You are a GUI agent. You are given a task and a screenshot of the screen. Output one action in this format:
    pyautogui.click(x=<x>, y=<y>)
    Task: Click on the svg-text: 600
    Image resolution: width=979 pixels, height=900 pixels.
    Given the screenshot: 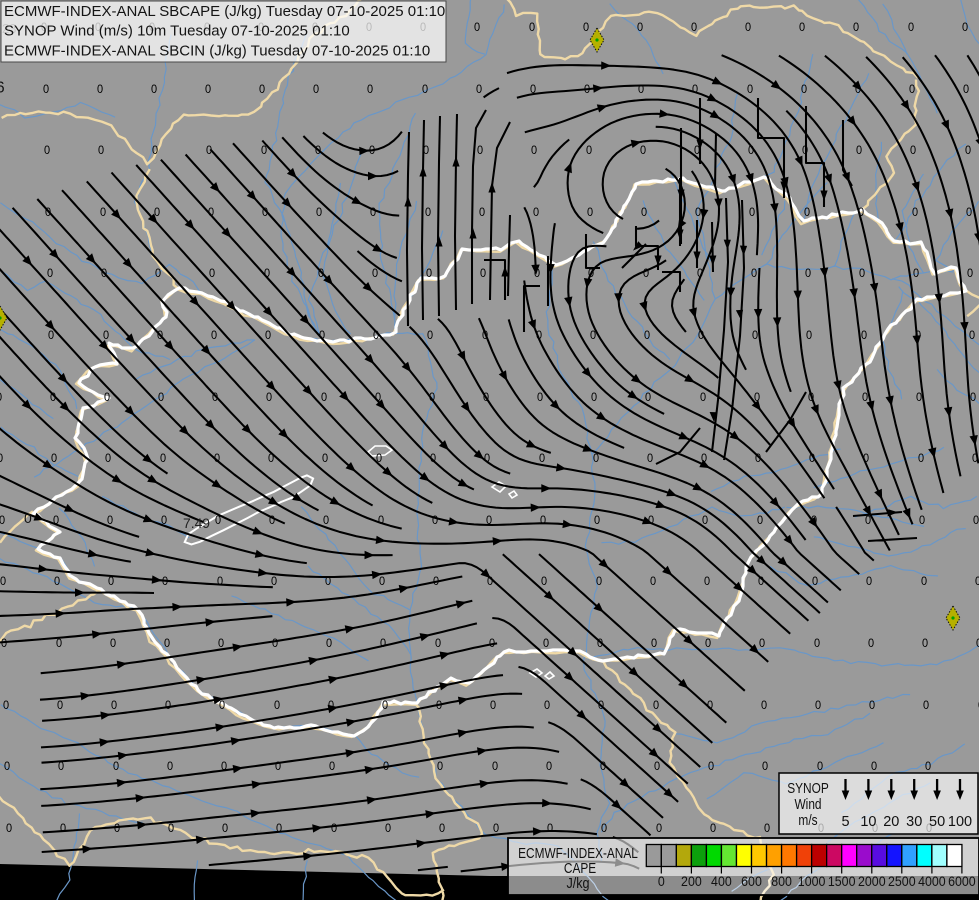 What is the action you would take?
    pyautogui.click(x=751, y=881)
    